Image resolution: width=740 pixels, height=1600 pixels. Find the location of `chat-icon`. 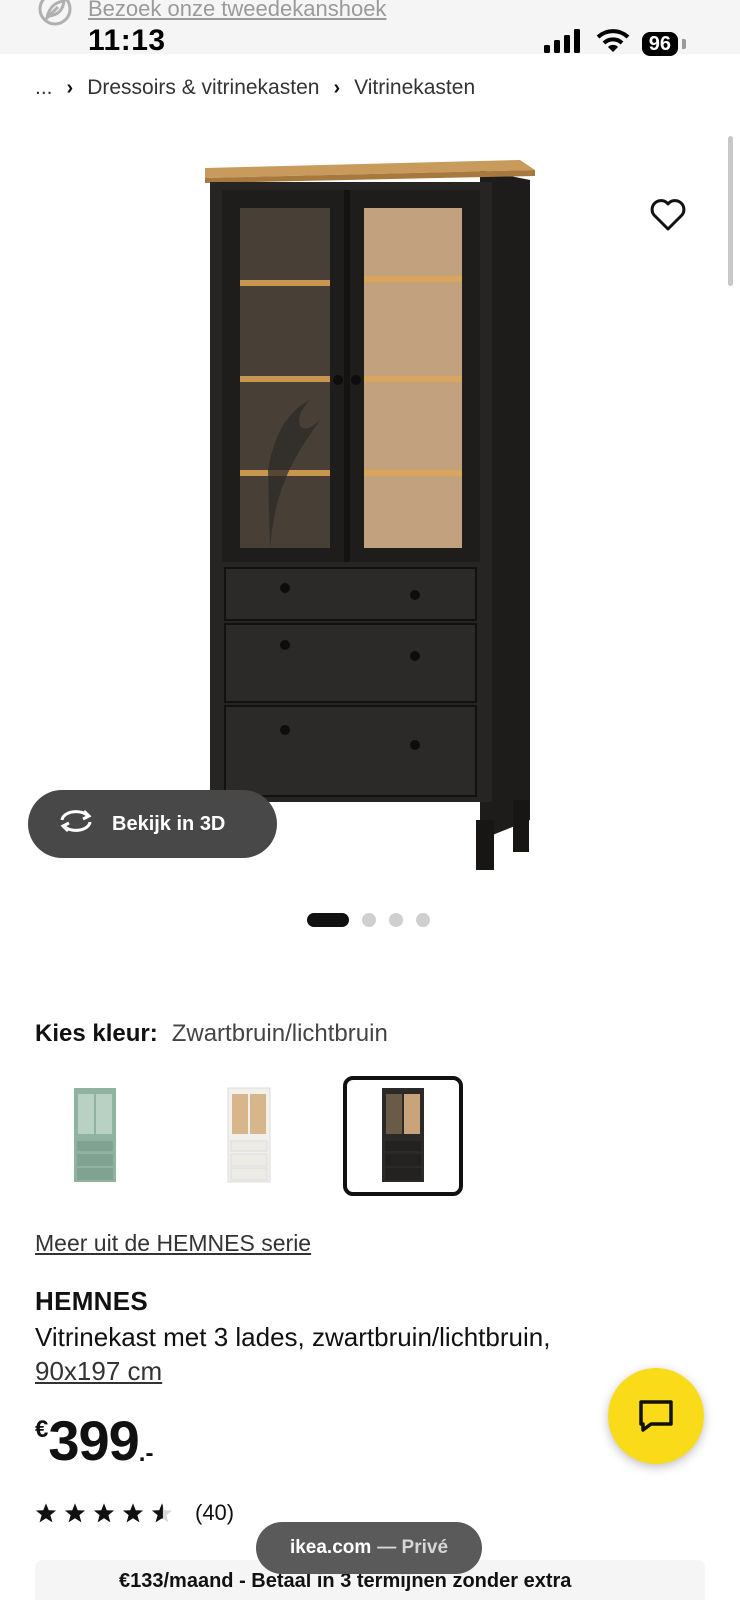

chat-icon is located at coordinates (656, 1416).